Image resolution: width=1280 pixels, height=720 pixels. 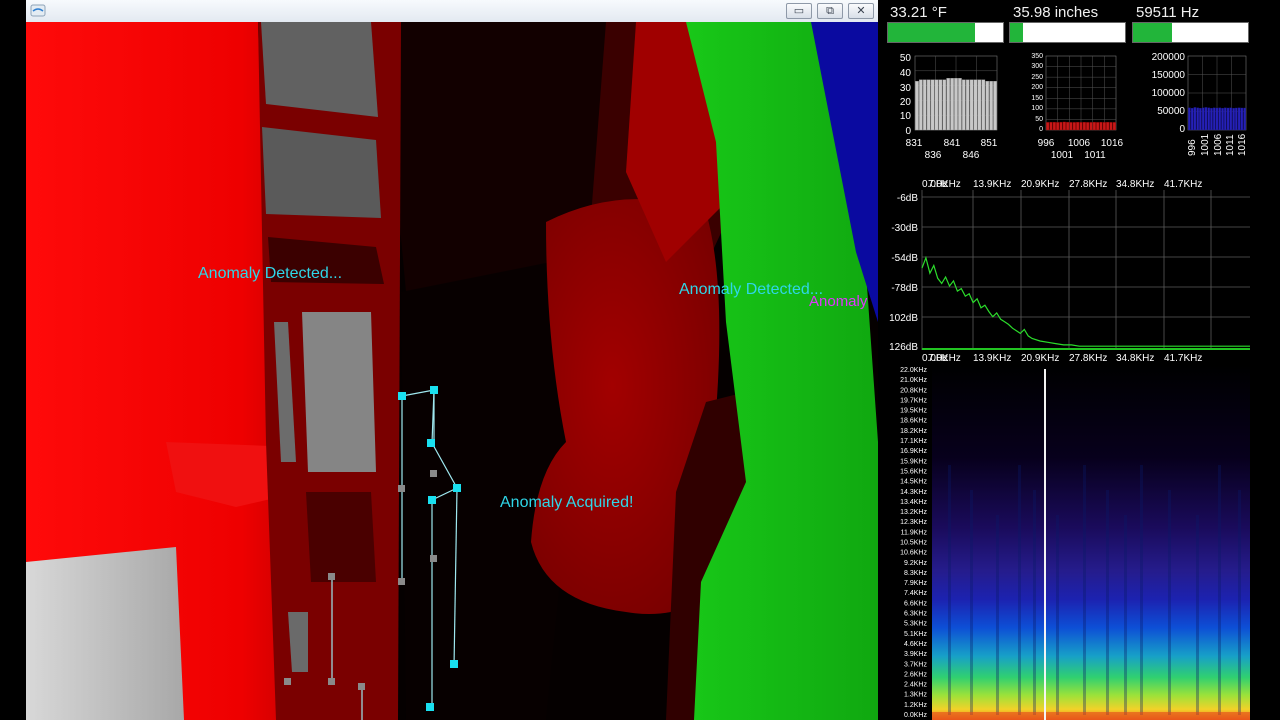 I want to click on frequency-label: 4.6KHz, so click(x=915, y=644).